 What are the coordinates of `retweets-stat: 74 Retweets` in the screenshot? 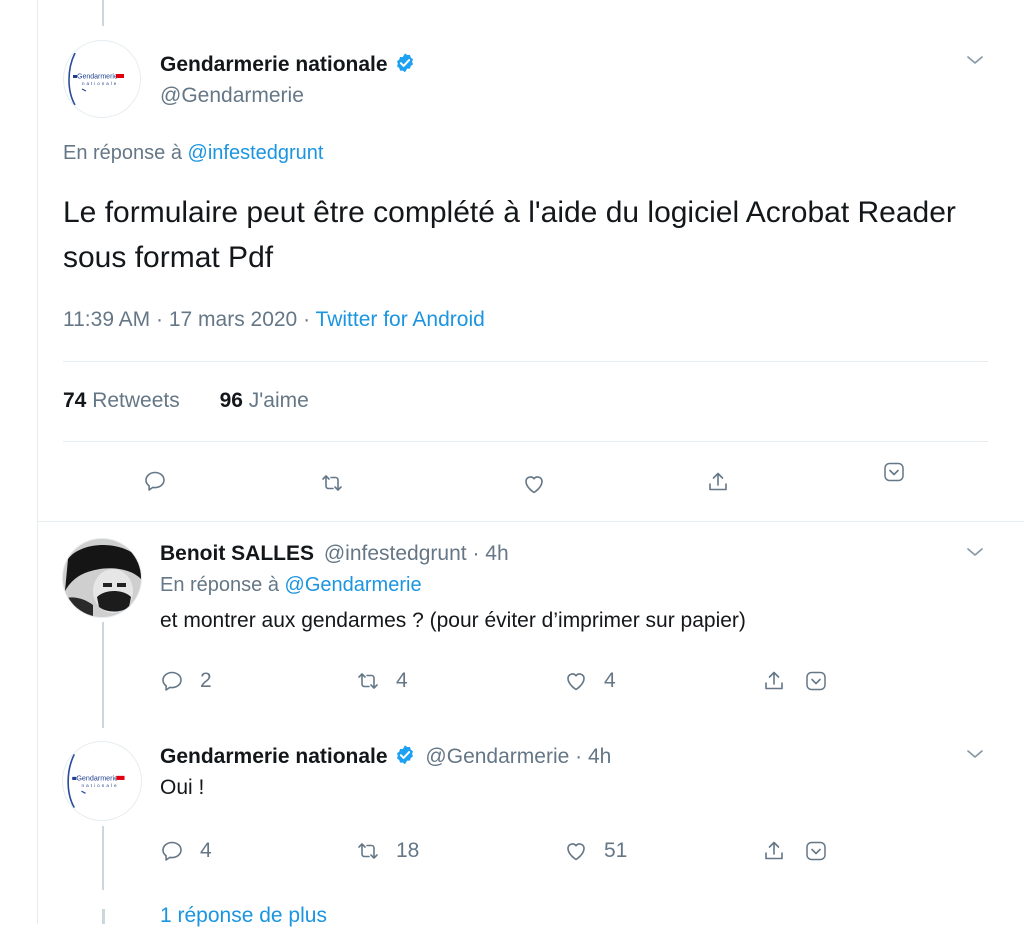 It's located at (121, 400).